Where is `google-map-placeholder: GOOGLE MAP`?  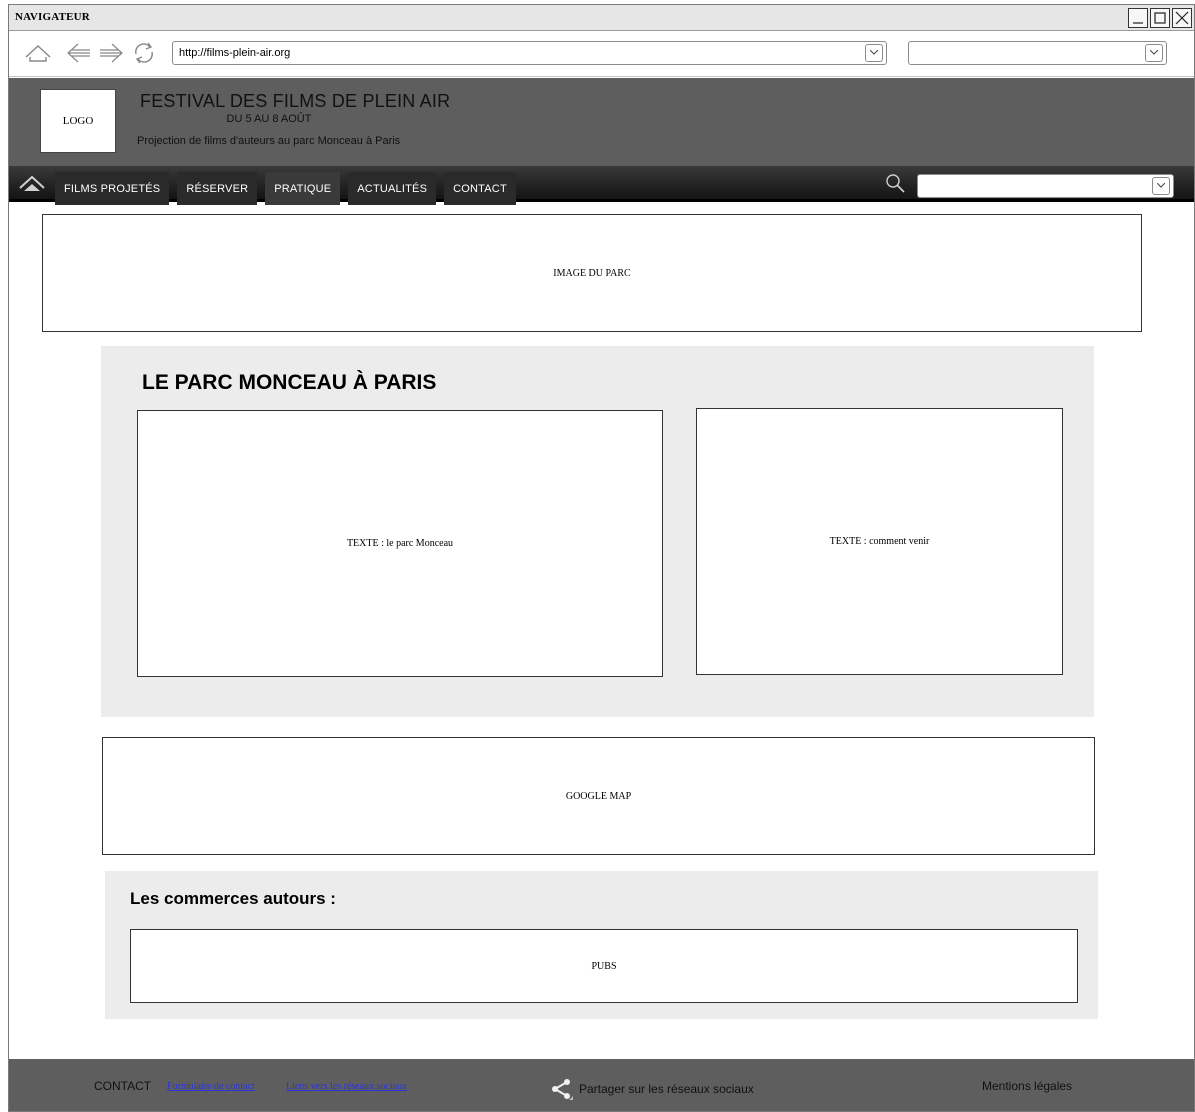
google-map-placeholder: GOOGLE MAP is located at coordinates (598, 796).